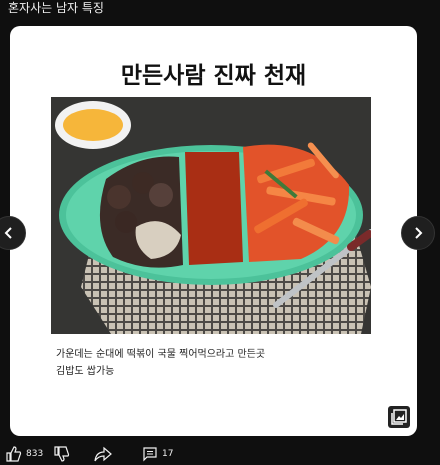  What do you see at coordinates (150, 454) in the screenshot?
I see `comment-icon` at bounding box center [150, 454].